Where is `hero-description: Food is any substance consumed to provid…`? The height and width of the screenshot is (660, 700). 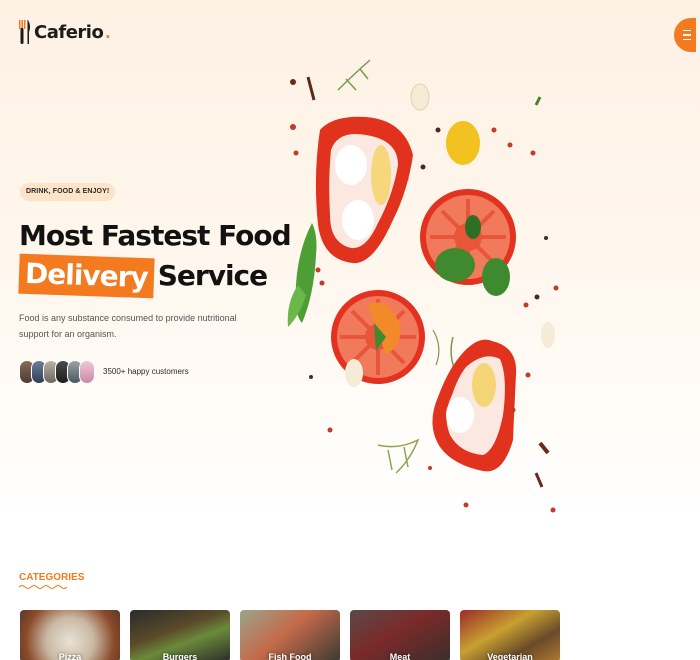 hero-description: Food is any substance consumed to provid… is located at coordinates (128, 326).